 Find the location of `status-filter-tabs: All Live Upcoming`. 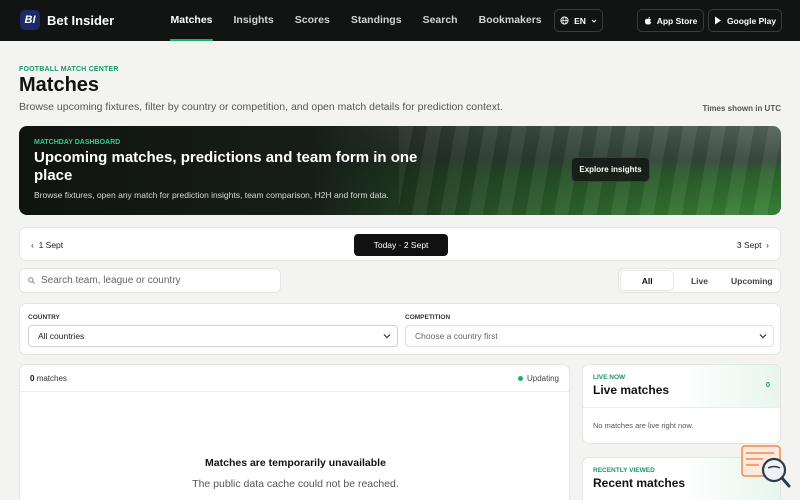

status-filter-tabs: All Live Upcoming is located at coordinates (699, 280).